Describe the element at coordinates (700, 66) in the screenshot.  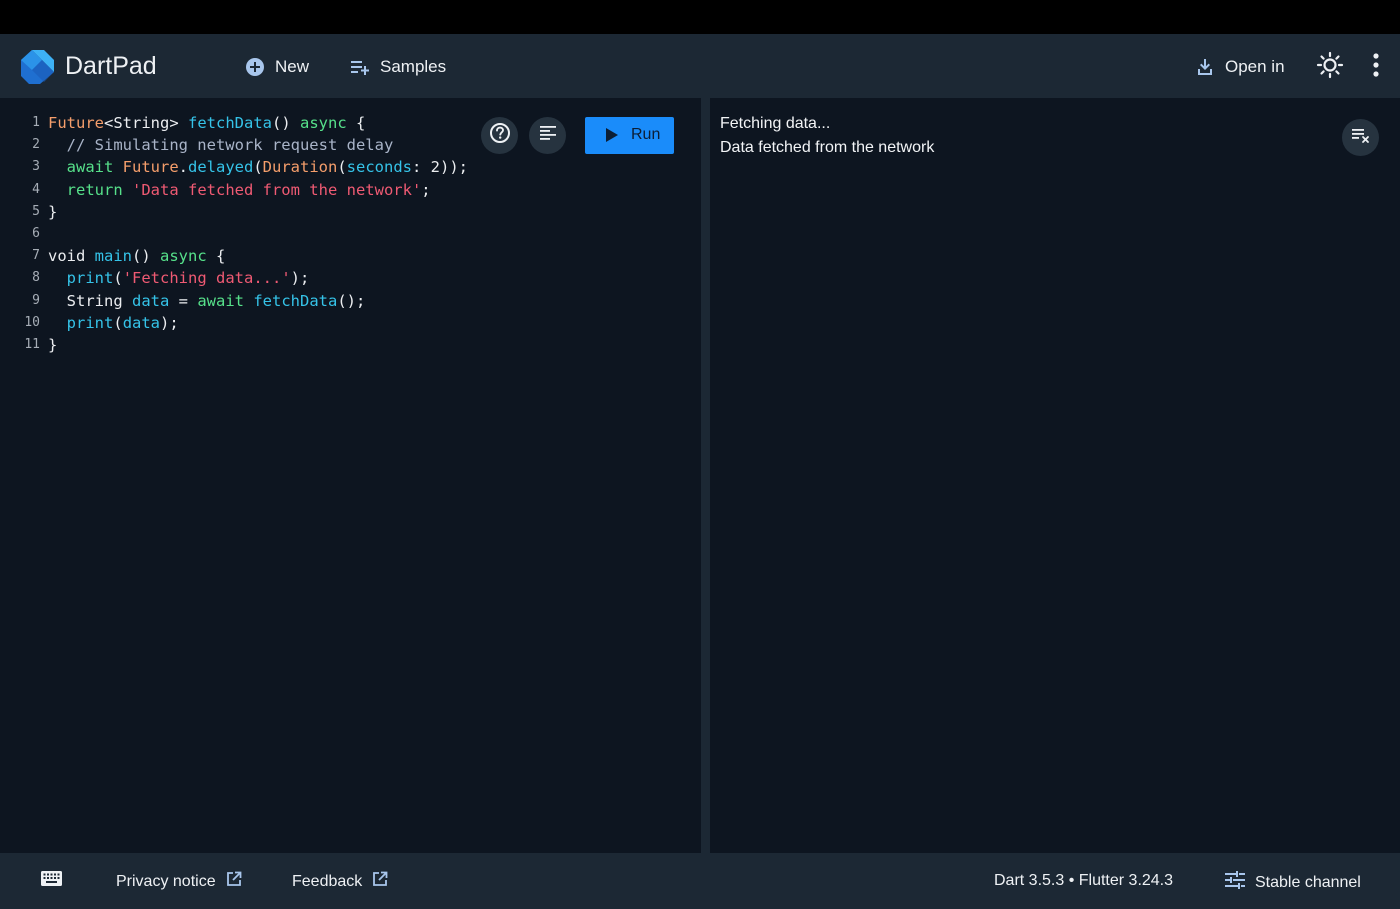
I see `app-bar: DartPad New Samples Open in` at that location.